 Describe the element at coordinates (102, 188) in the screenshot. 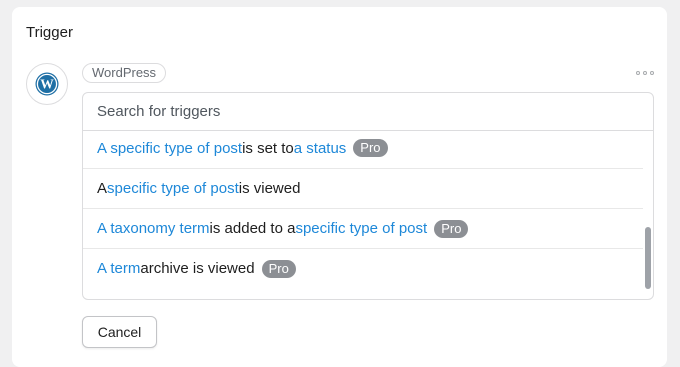

I see `trigger-text: A` at that location.